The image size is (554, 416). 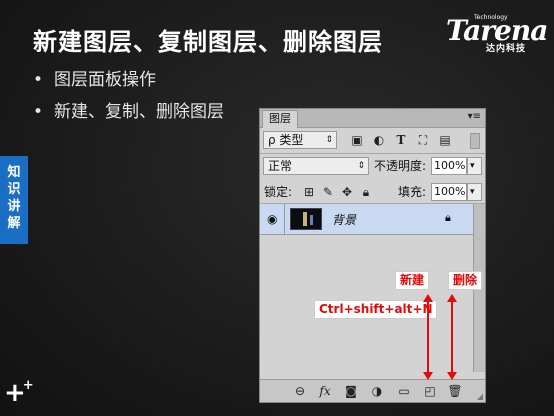 What do you see at coordinates (372, 166) in the screenshot?
I see `blend-row: 正常 ⇕ 不透明度: 100% ▾` at bounding box center [372, 166].